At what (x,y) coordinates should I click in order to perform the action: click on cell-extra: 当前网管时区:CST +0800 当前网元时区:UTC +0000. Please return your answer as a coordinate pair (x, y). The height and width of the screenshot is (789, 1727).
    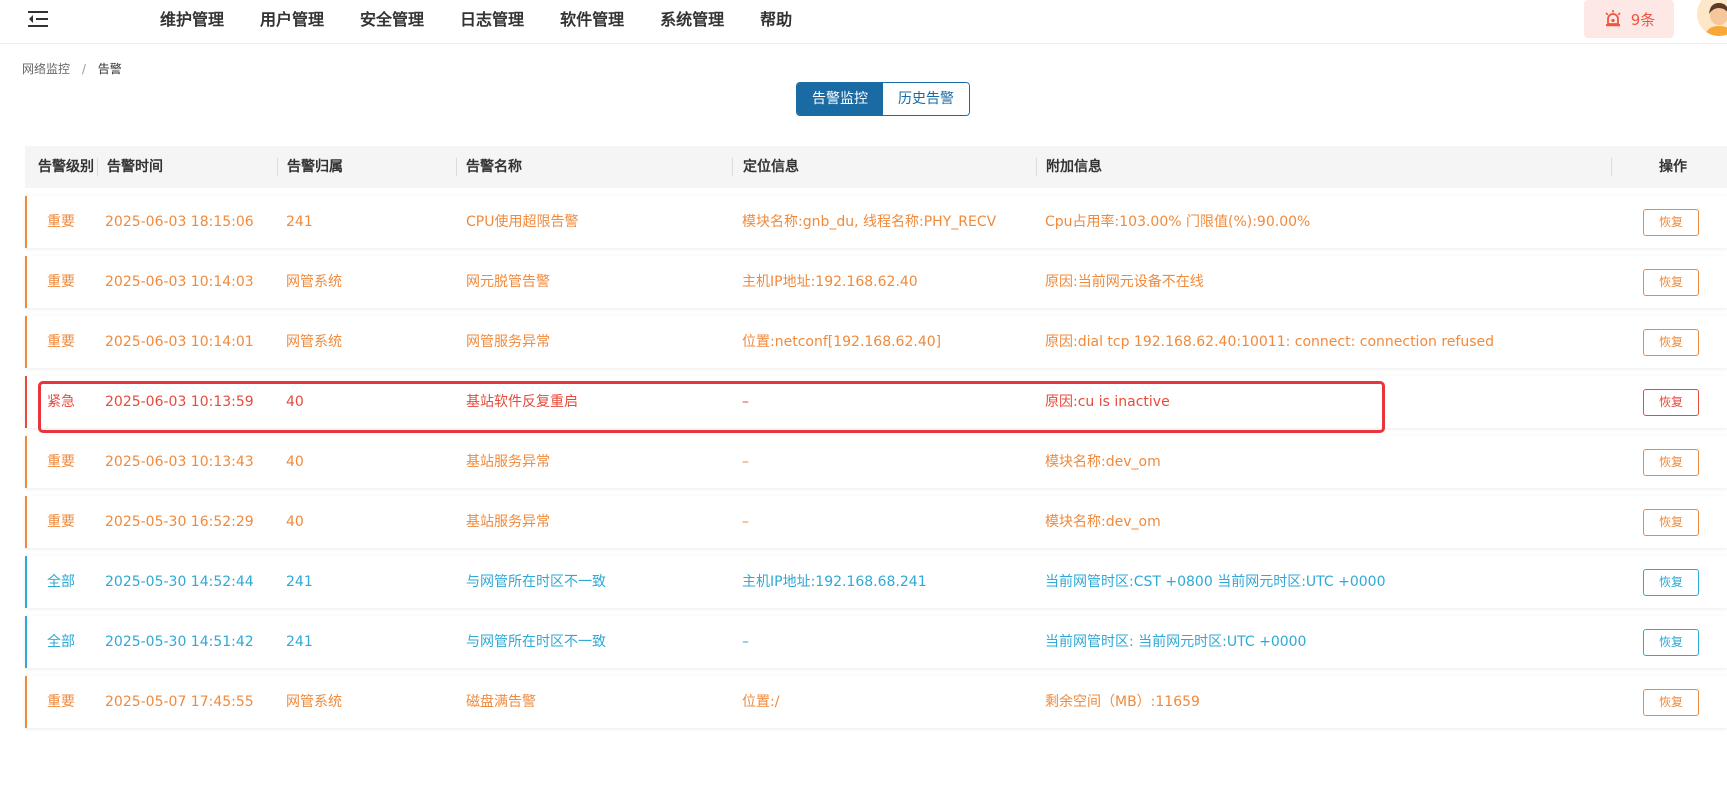
    Looking at the image, I should click on (1215, 582).